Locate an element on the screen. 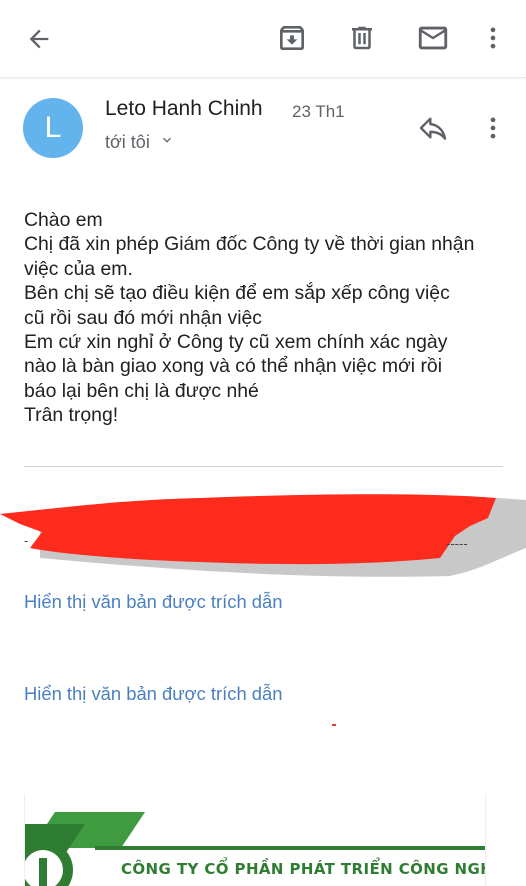 The image size is (526, 886). mark-unread-button is located at coordinates (433, 38).